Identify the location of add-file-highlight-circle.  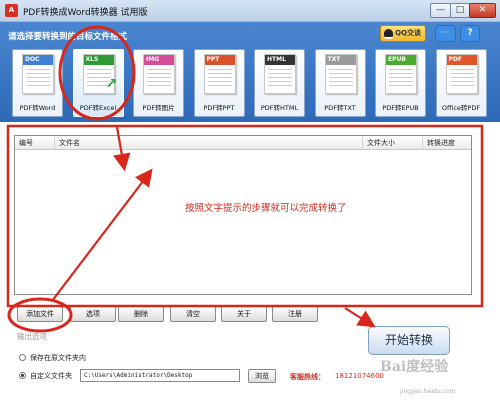
(40, 315).